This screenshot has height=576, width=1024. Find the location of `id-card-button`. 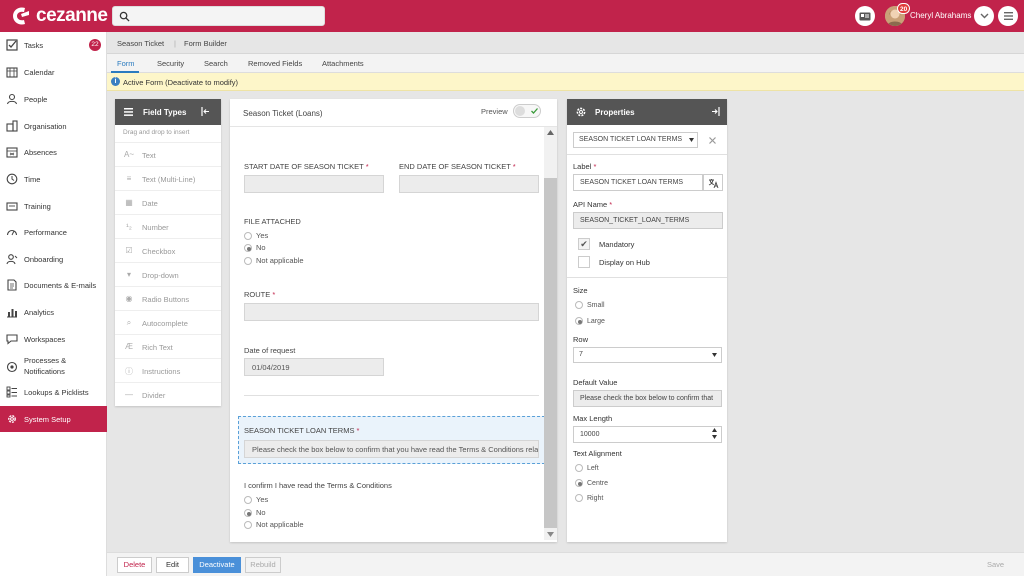

id-card-button is located at coordinates (865, 16).